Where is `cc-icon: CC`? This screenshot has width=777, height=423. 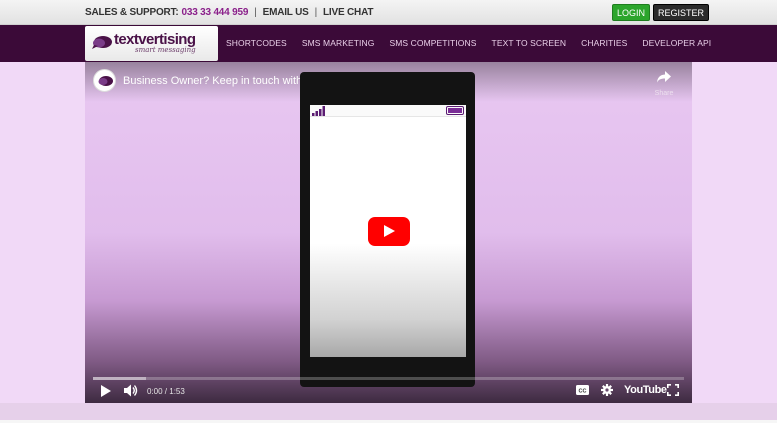
cc-icon: CC is located at coordinates (582, 390).